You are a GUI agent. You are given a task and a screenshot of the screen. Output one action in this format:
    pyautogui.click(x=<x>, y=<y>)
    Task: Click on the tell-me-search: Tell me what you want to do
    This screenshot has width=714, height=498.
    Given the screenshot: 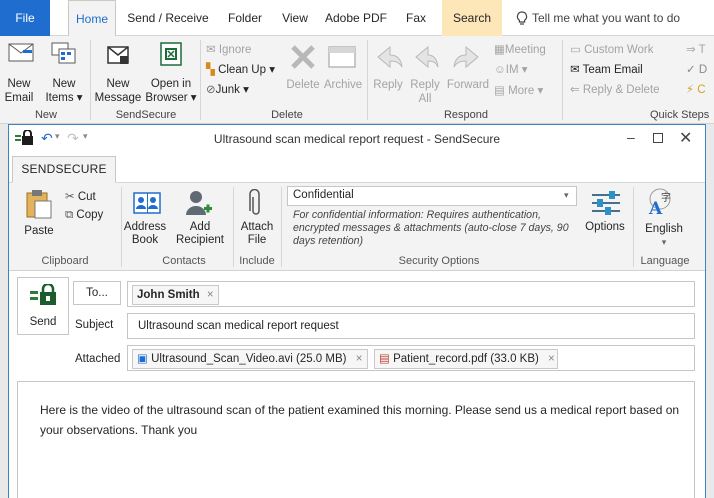 What is the action you would take?
    pyautogui.click(x=612, y=18)
    